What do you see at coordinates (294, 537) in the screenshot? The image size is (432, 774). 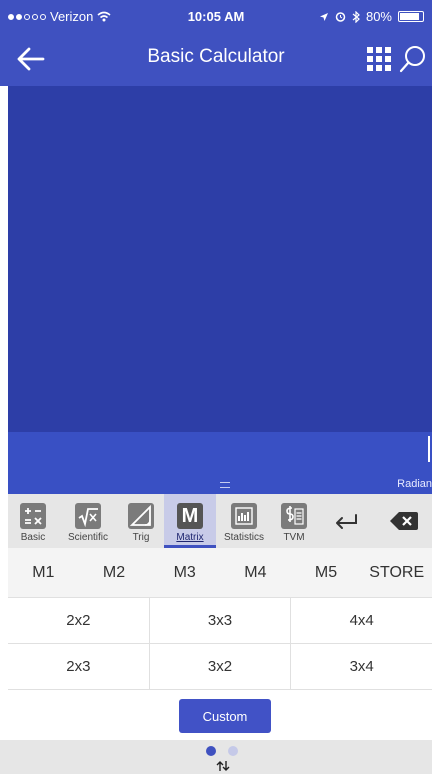 I see `tab-tvm-label: TVM` at bounding box center [294, 537].